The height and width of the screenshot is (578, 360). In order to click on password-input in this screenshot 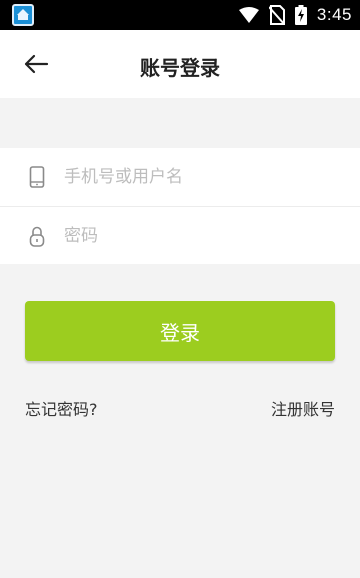, I will do `click(189, 236)`.